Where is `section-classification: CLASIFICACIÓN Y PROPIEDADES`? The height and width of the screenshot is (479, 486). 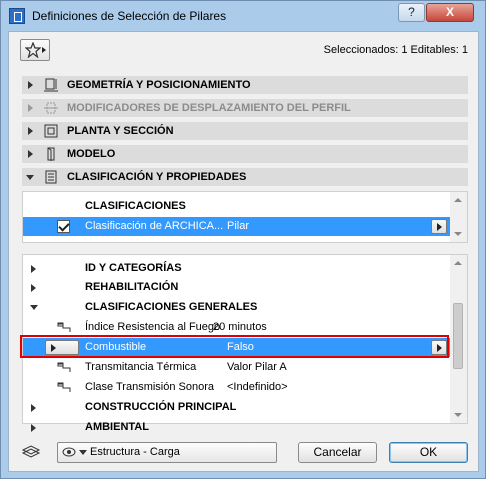
section-classification: CLASIFICACIÓN Y PROPIEDADES is located at coordinates (245, 177).